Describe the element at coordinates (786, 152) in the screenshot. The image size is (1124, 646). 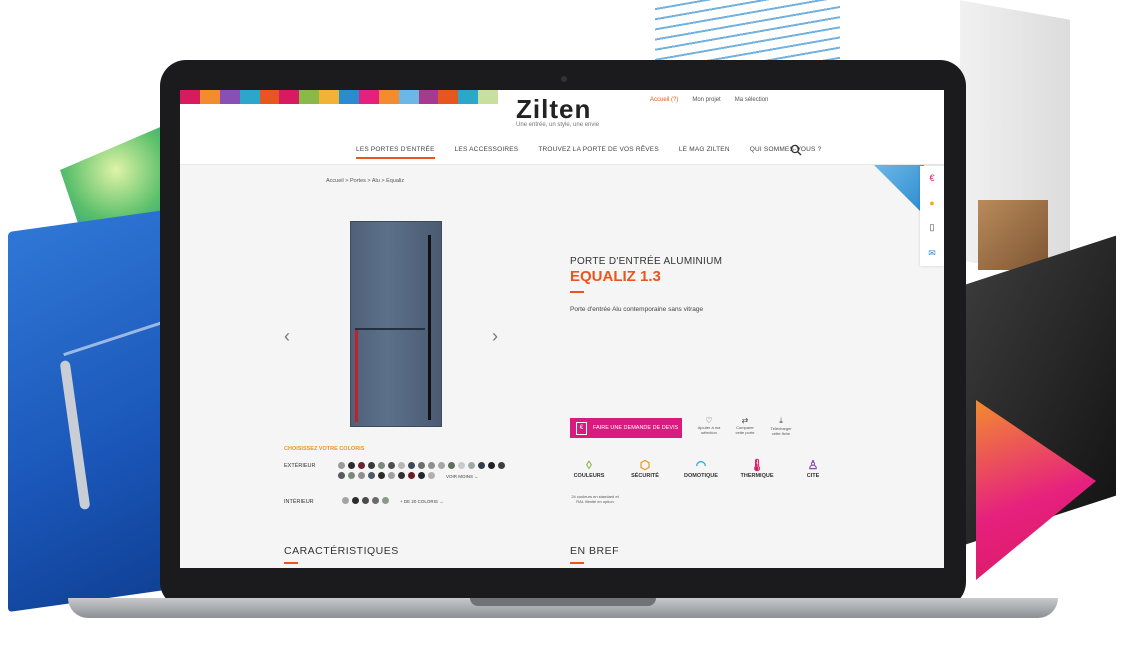
I see `nav-qui-sommes-nous: QUI SOMMES-VOUS ?` at that location.